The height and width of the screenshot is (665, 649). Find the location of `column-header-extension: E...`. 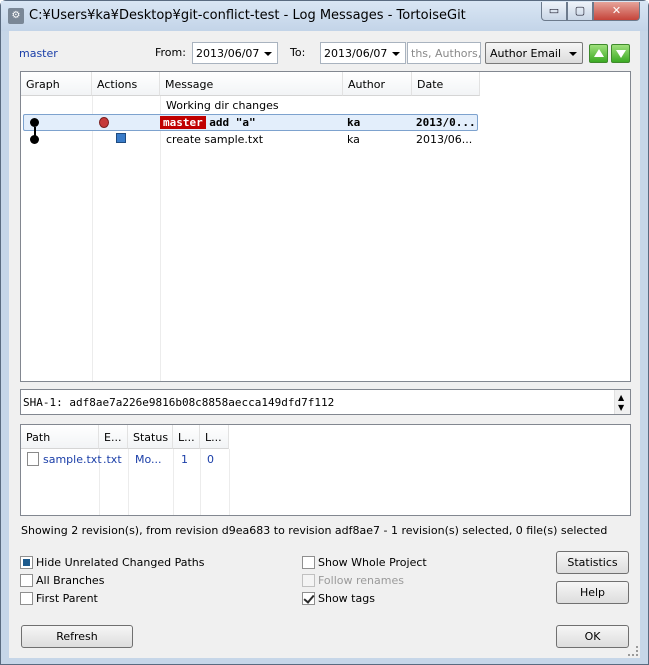

column-header-extension: E... is located at coordinates (113, 437).